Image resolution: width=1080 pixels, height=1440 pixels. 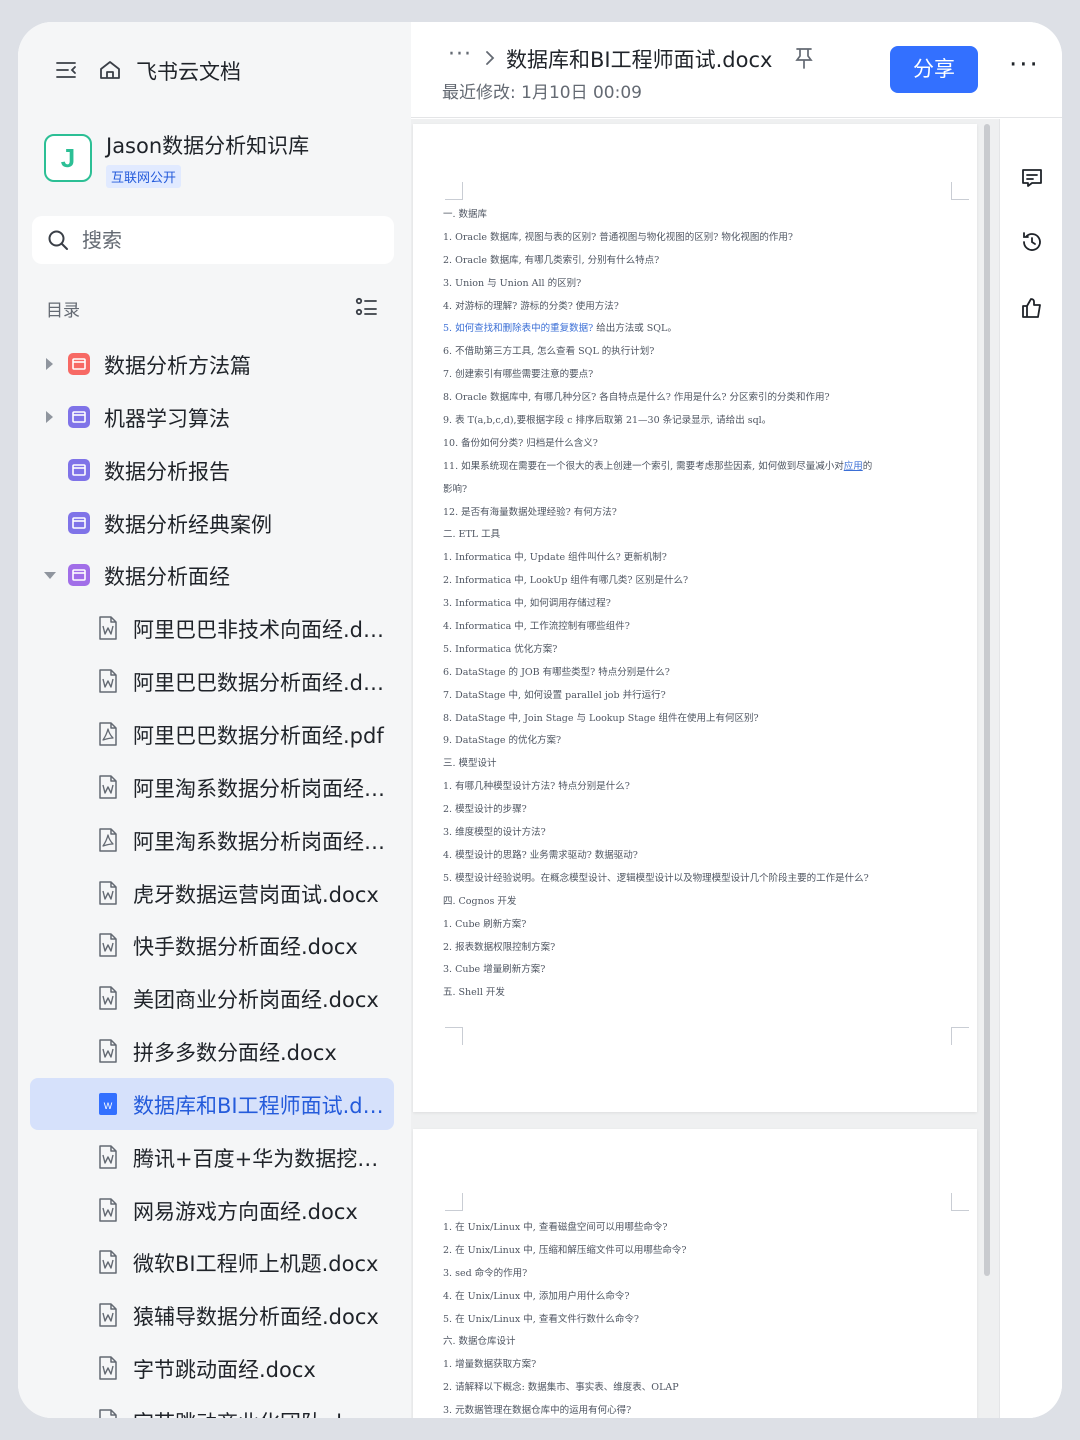 What do you see at coordinates (934, 69) in the screenshot?
I see `share-button: 分享` at bounding box center [934, 69].